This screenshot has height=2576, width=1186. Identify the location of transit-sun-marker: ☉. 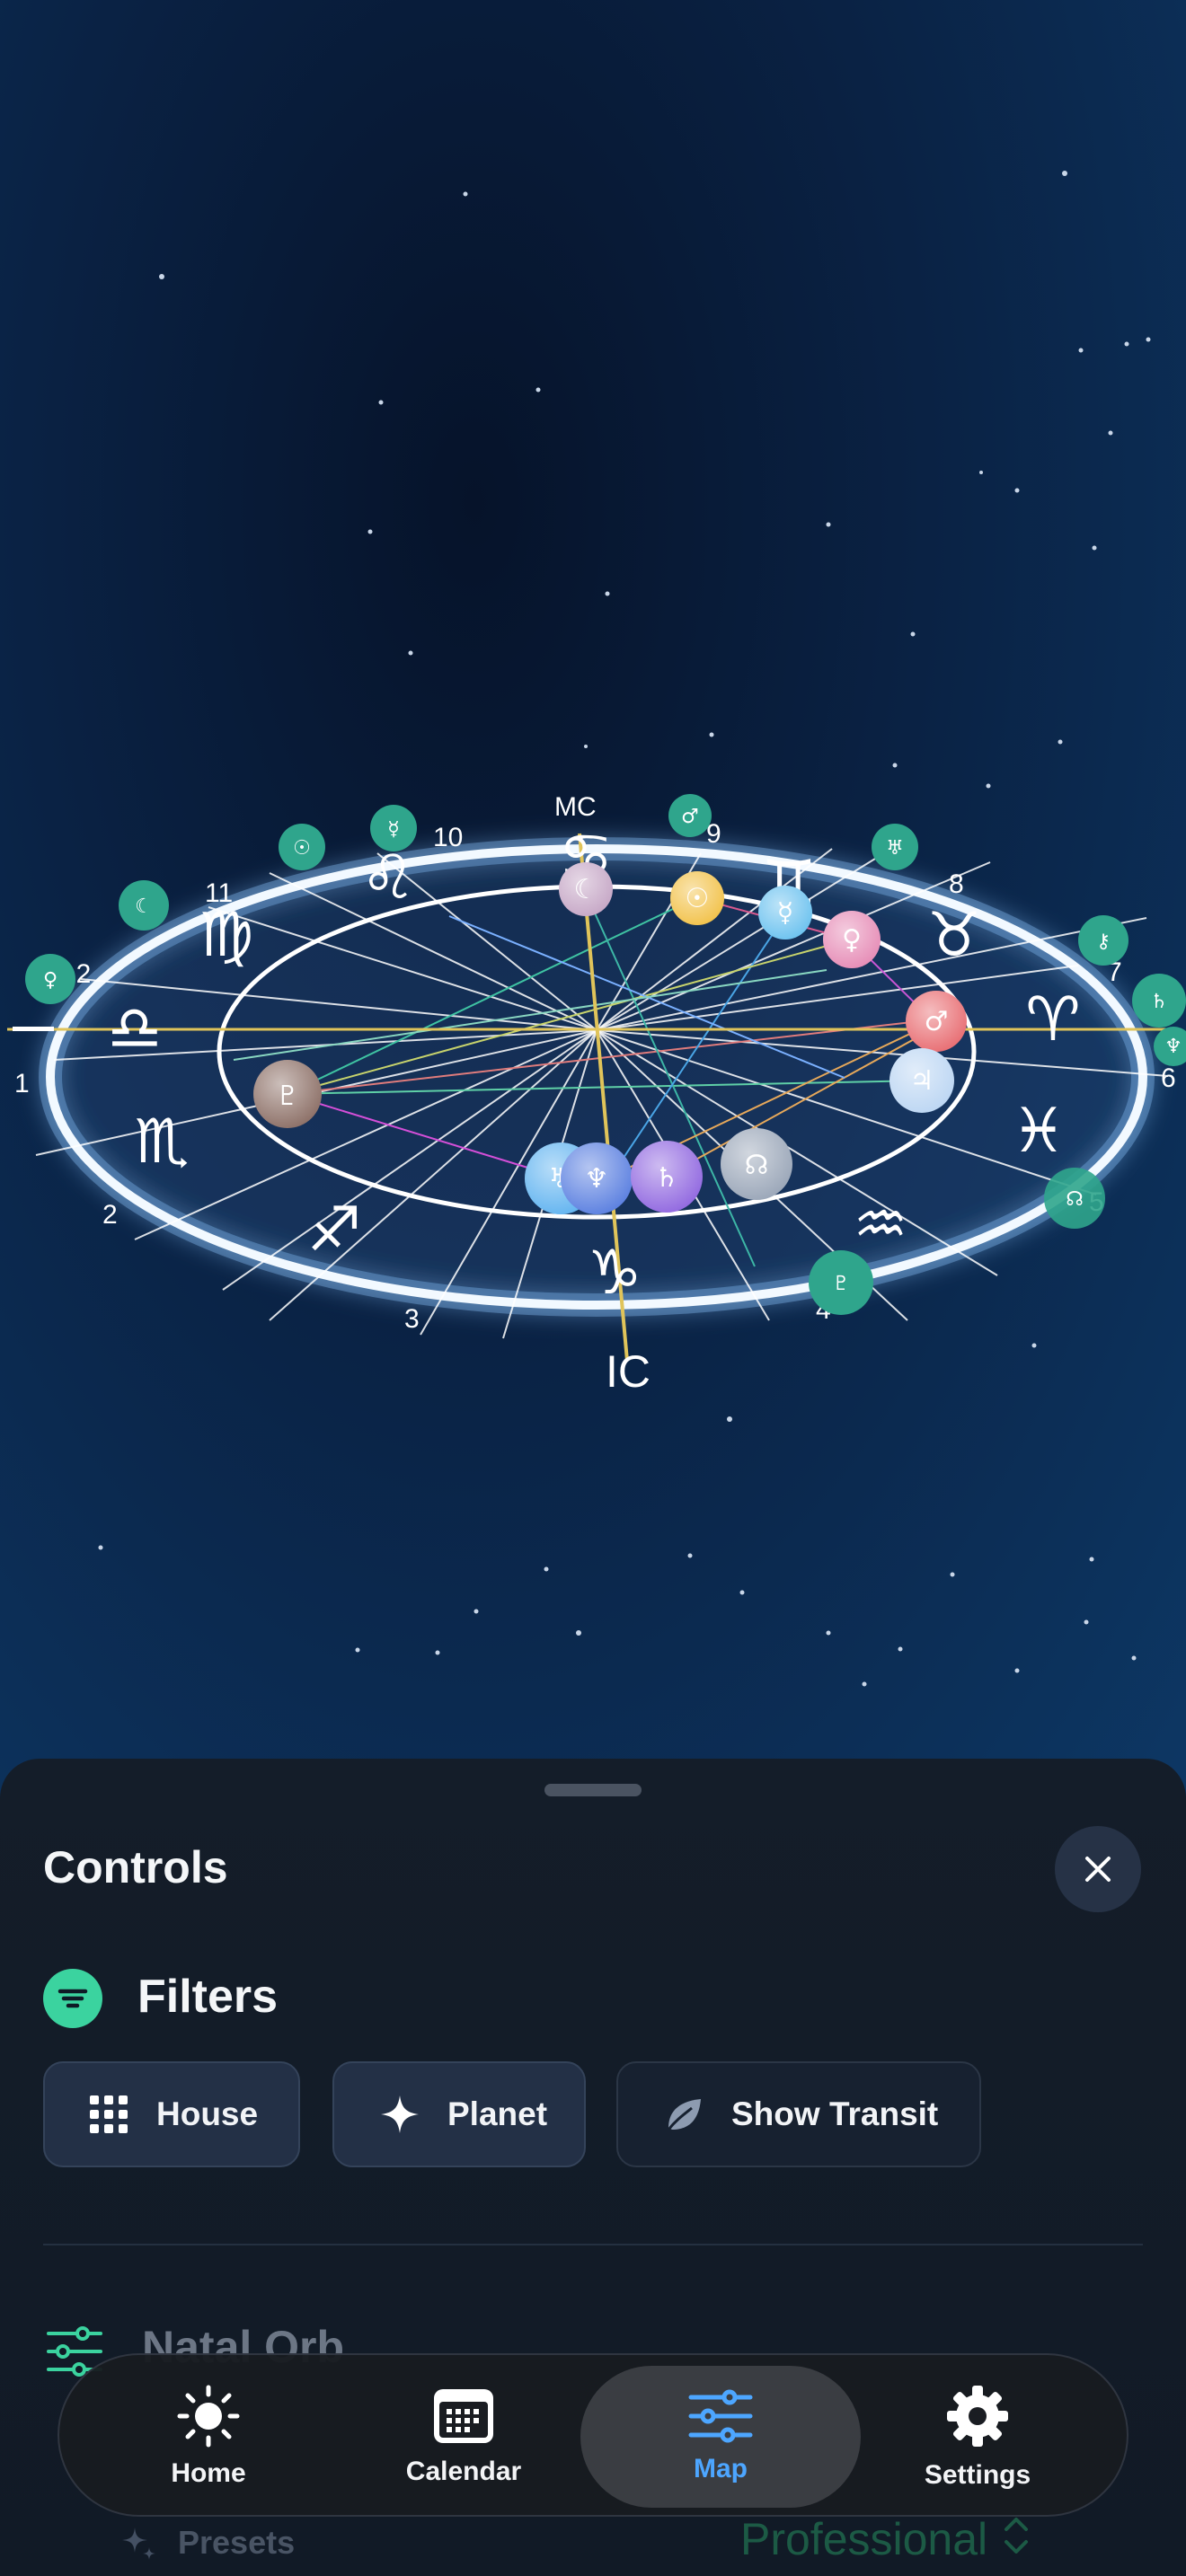
(302, 847).